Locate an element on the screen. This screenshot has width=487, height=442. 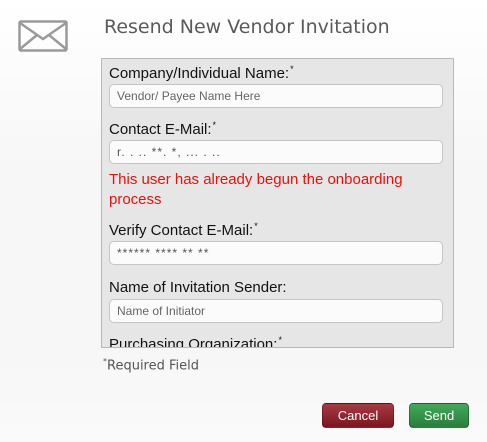
contact-email-label: Contact E-Mail:* is located at coordinates (163, 129).